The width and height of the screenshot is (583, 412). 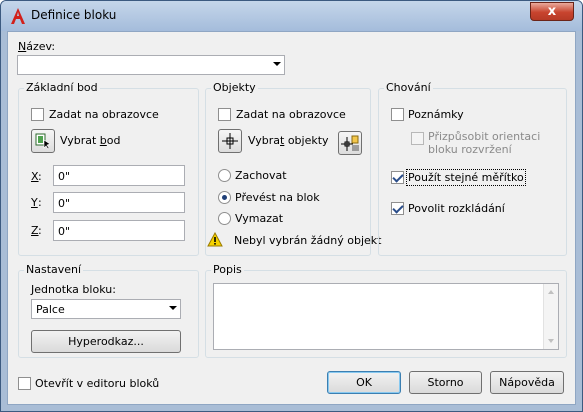 What do you see at coordinates (288, 140) in the screenshot?
I see `select-objects-label: Vybrat objekty` at bounding box center [288, 140].